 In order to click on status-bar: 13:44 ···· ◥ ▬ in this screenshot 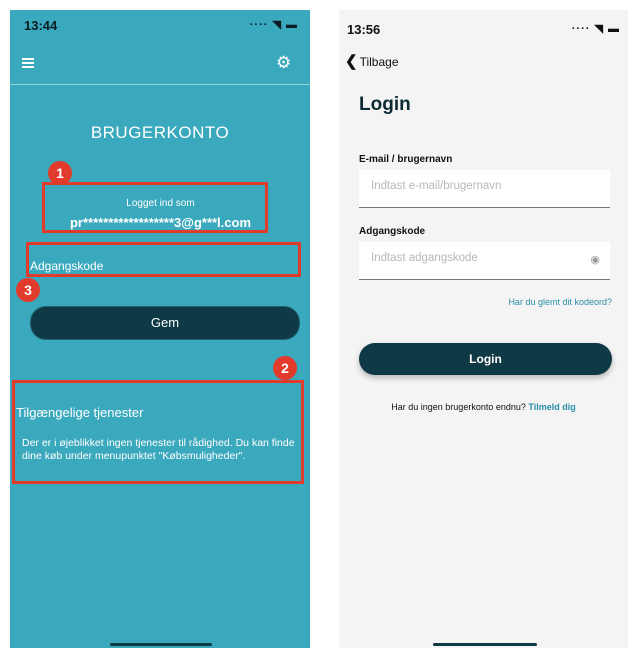, I will do `click(160, 25)`.